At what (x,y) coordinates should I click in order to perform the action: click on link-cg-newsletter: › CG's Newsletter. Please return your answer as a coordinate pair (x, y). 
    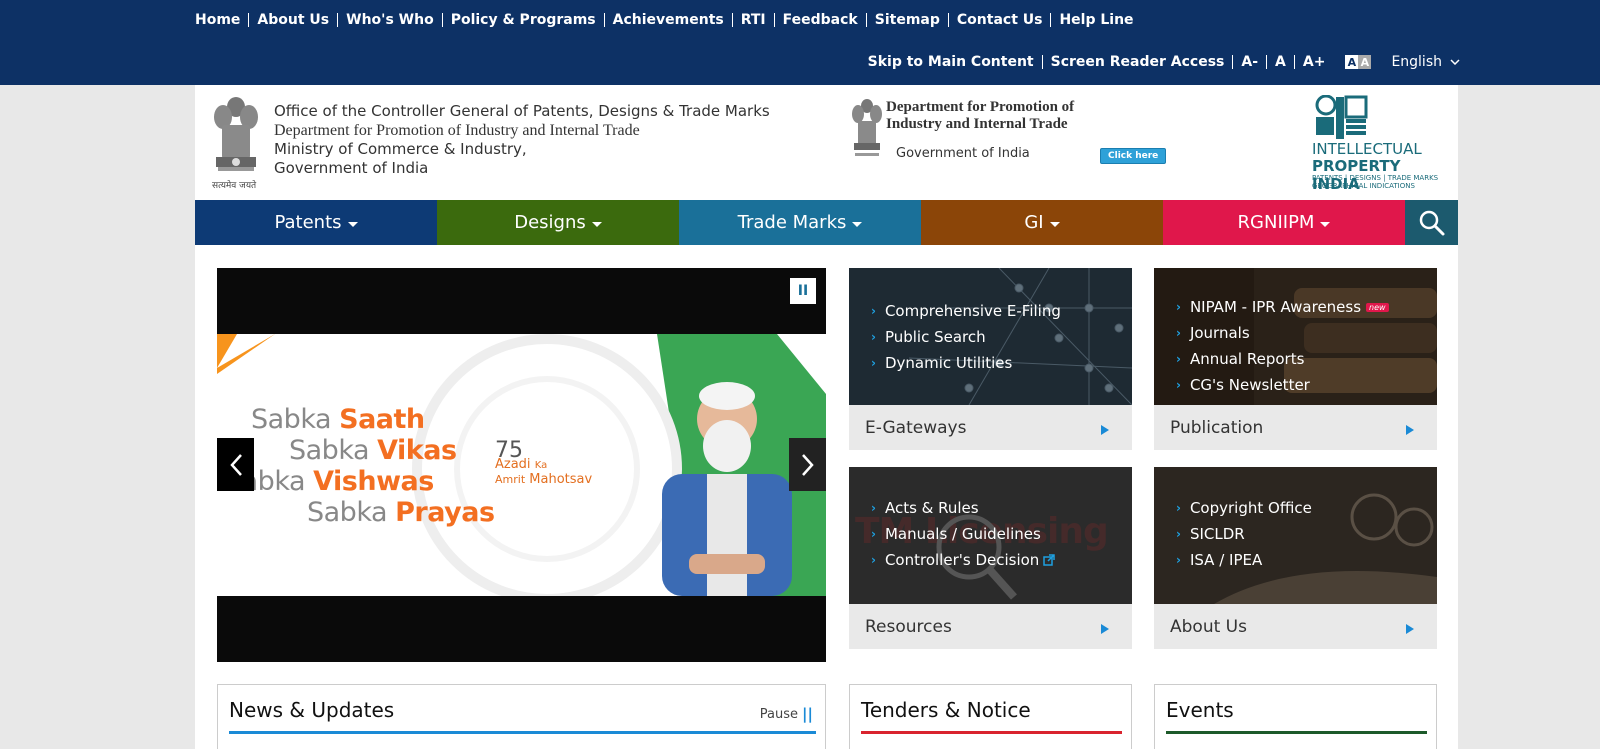
    Looking at the image, I should click on (1282, 385).